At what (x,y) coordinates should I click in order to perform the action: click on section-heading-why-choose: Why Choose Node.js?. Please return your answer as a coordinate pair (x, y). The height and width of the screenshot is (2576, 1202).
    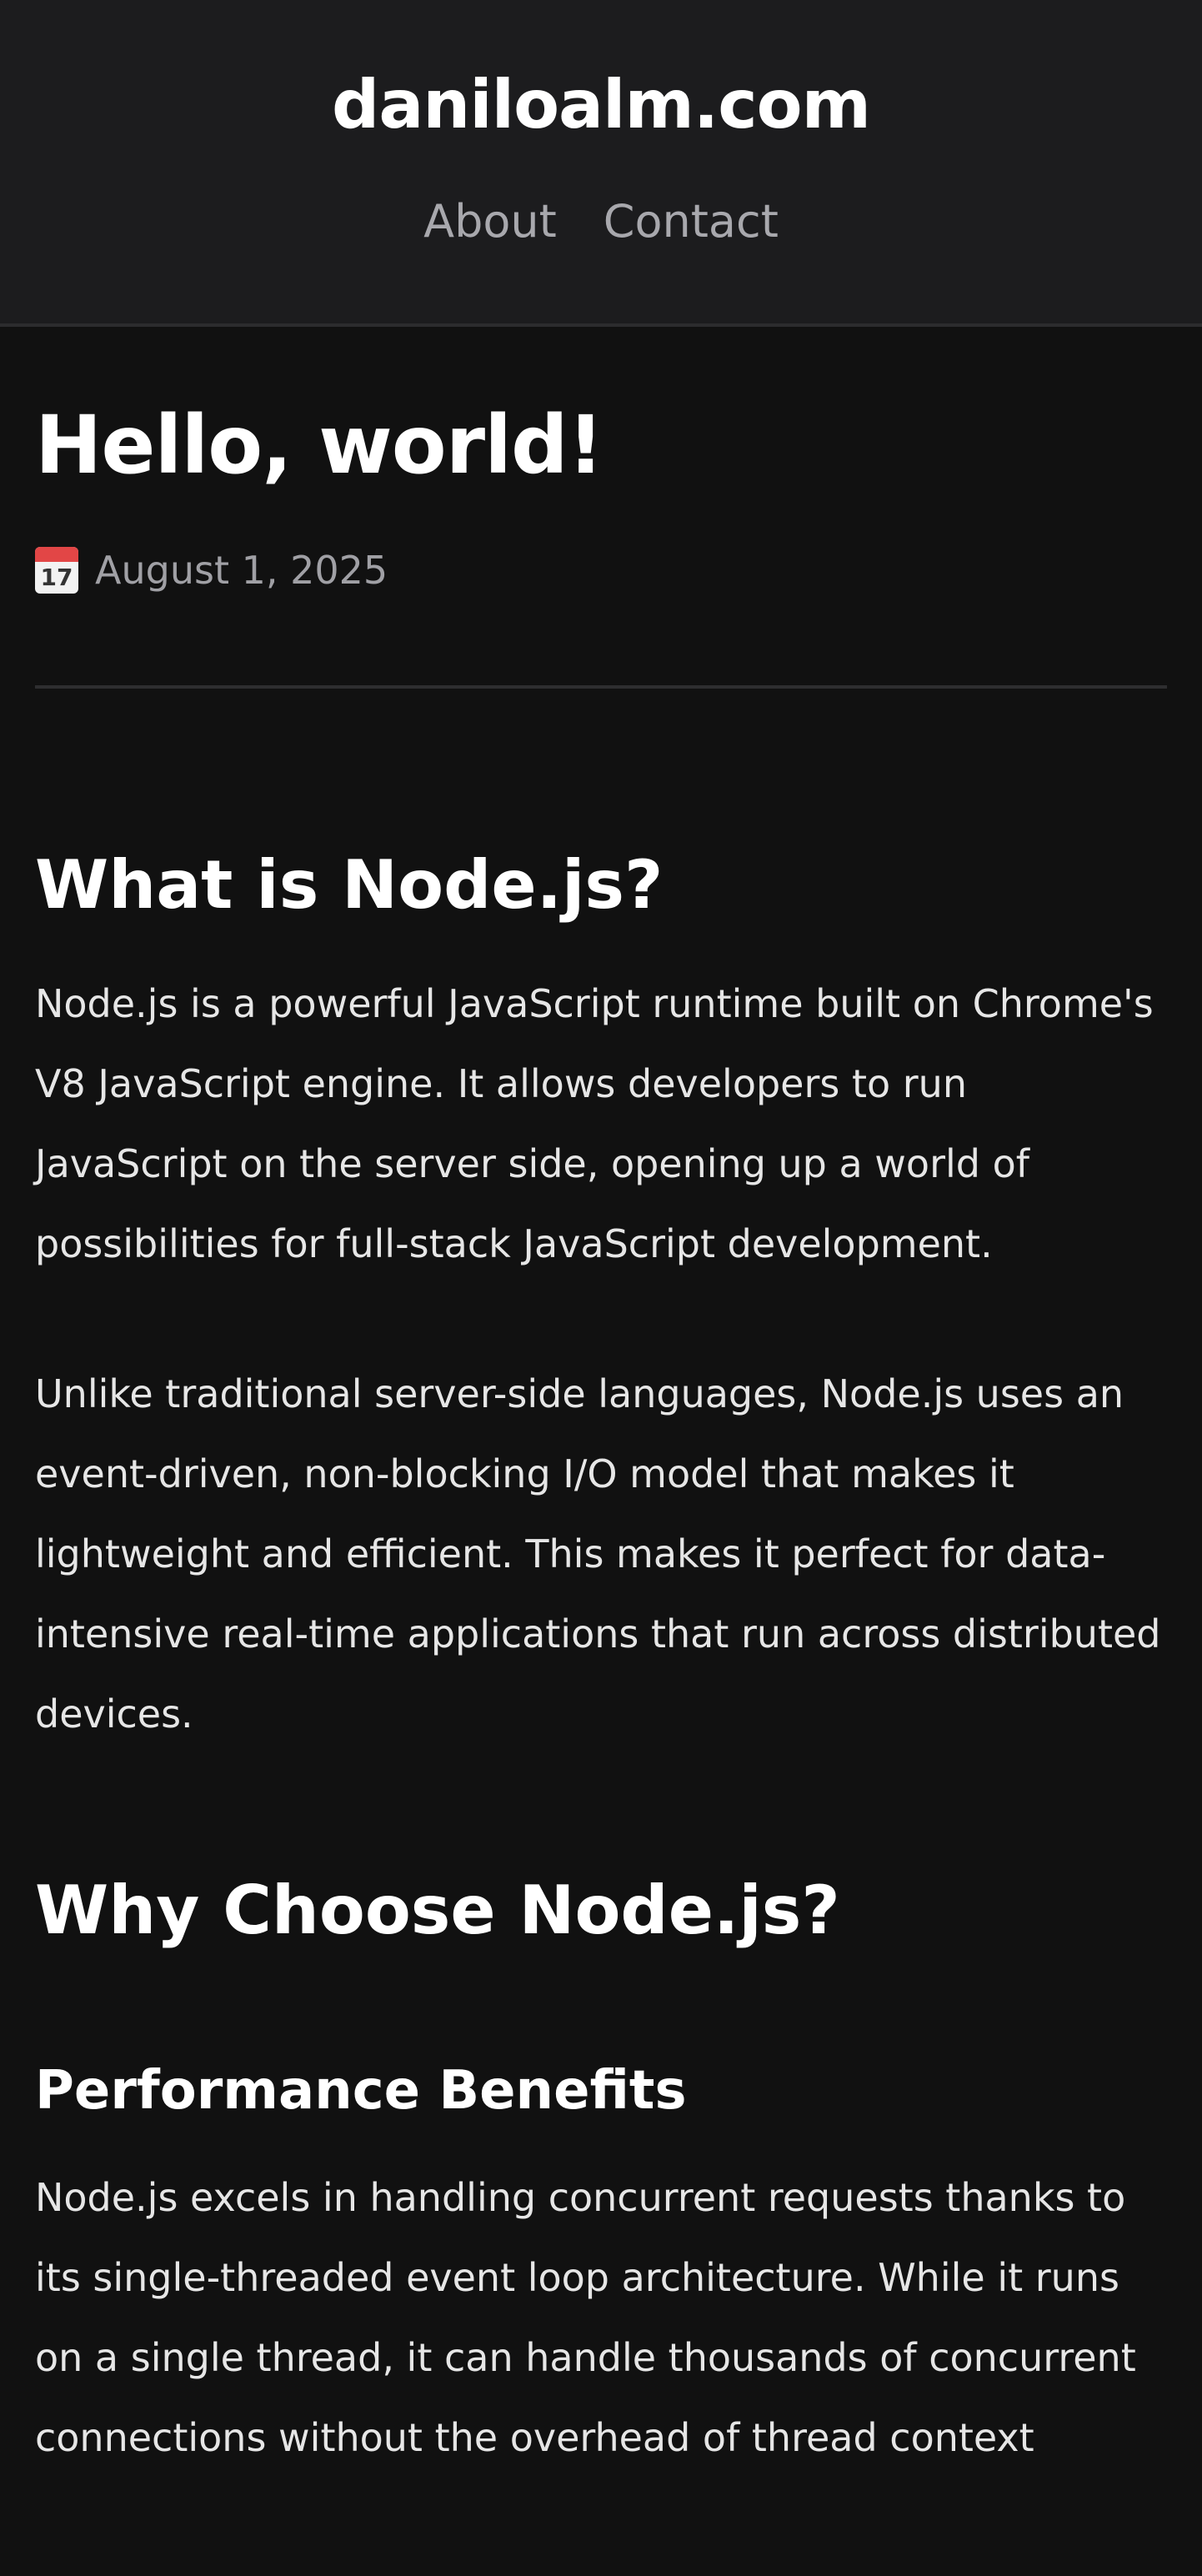
    Looking at the image, I should click on (437, 1910).